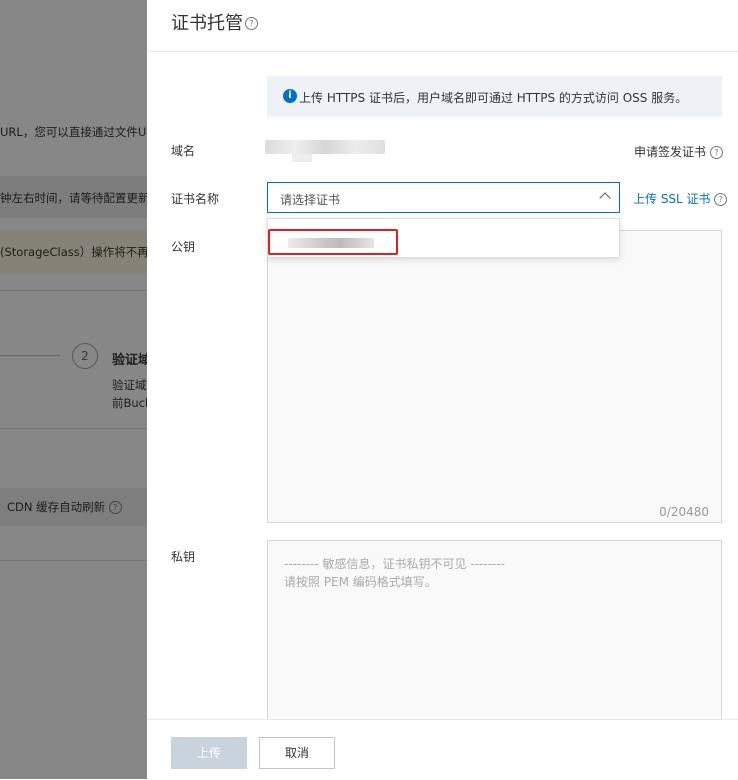 The image size is (738, 780). Describe the element at coordinates (195, 199) in the screenshot. I see `cert-name-label: 证书名称` at that location.